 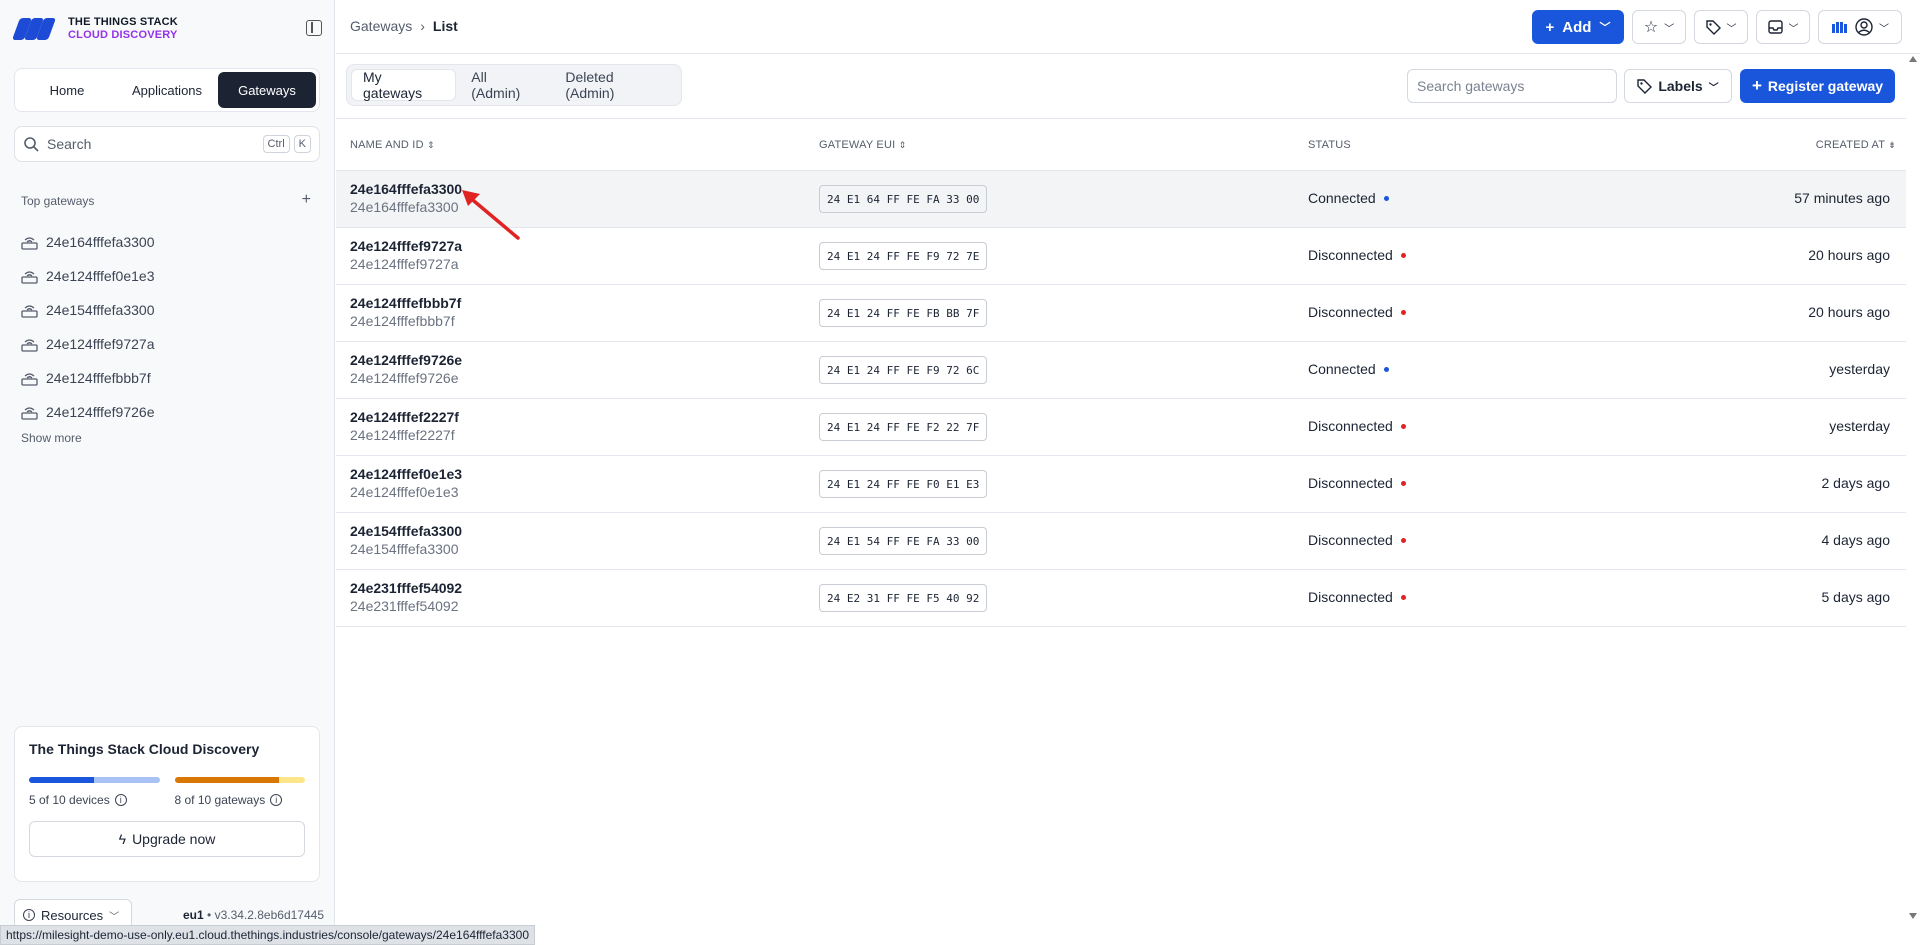 What do you see at coordinates (1913, 489) in the screenshot?
I see `page-scrollbar` at bounding box center [1913, 489].